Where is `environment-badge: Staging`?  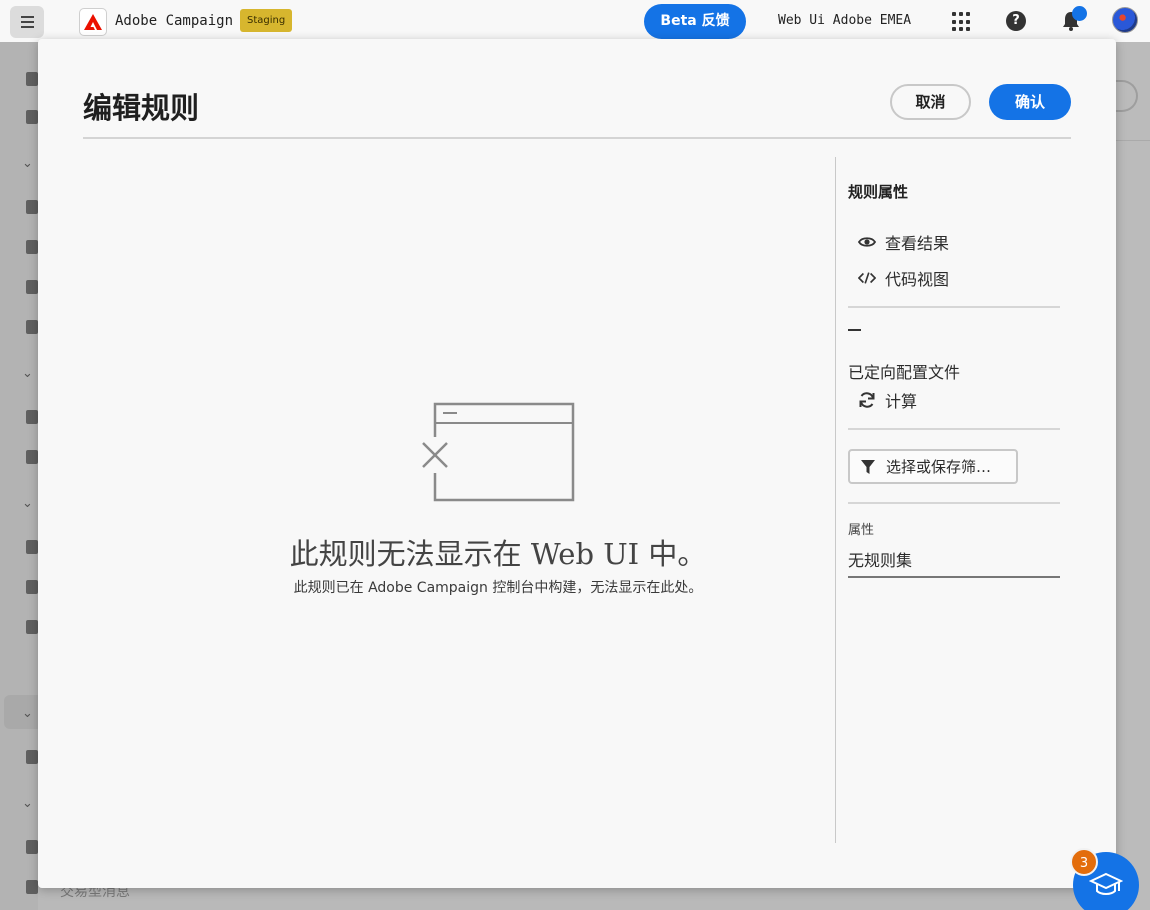 environment-badge: Staging is located at coordinates (266, 20).